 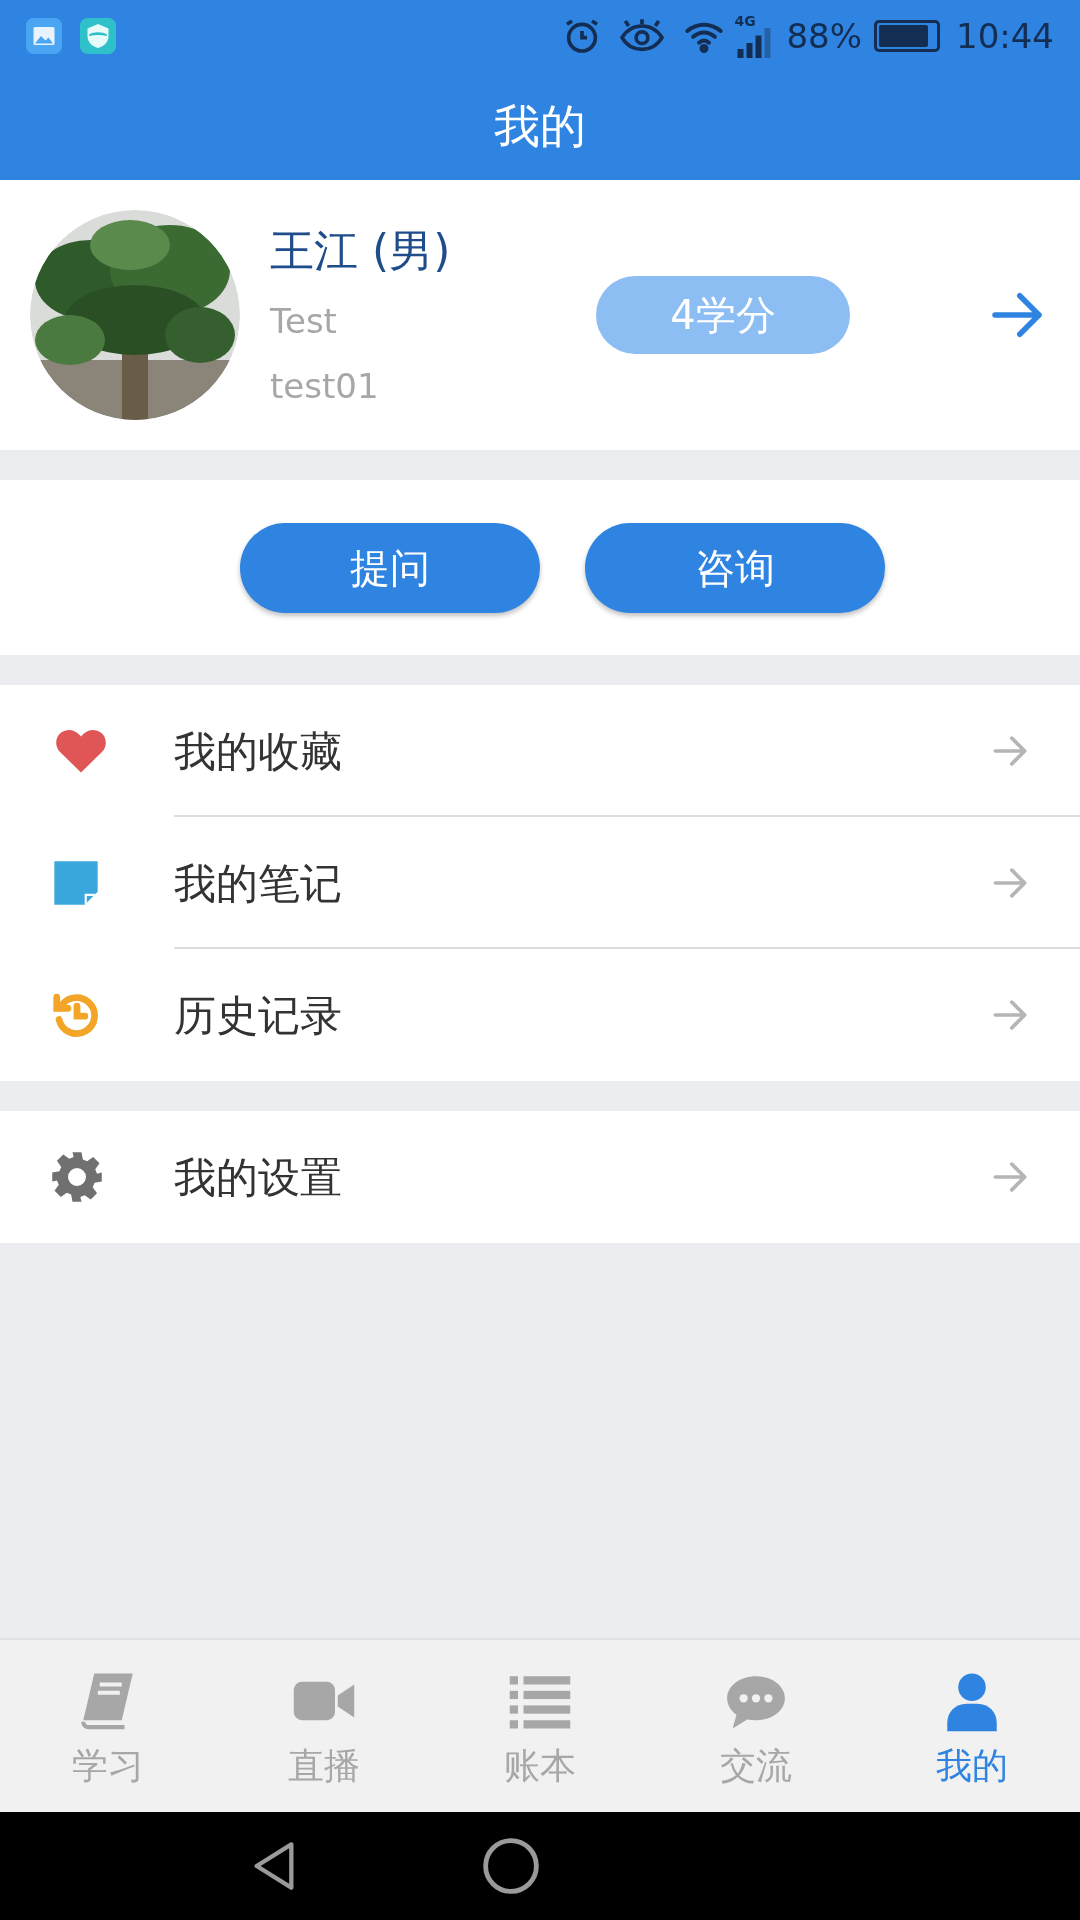 What do you see at coordinates (723, 315) in the screenshot?
I see `credit-badge: 4学分` at bounding box center [723, 315].